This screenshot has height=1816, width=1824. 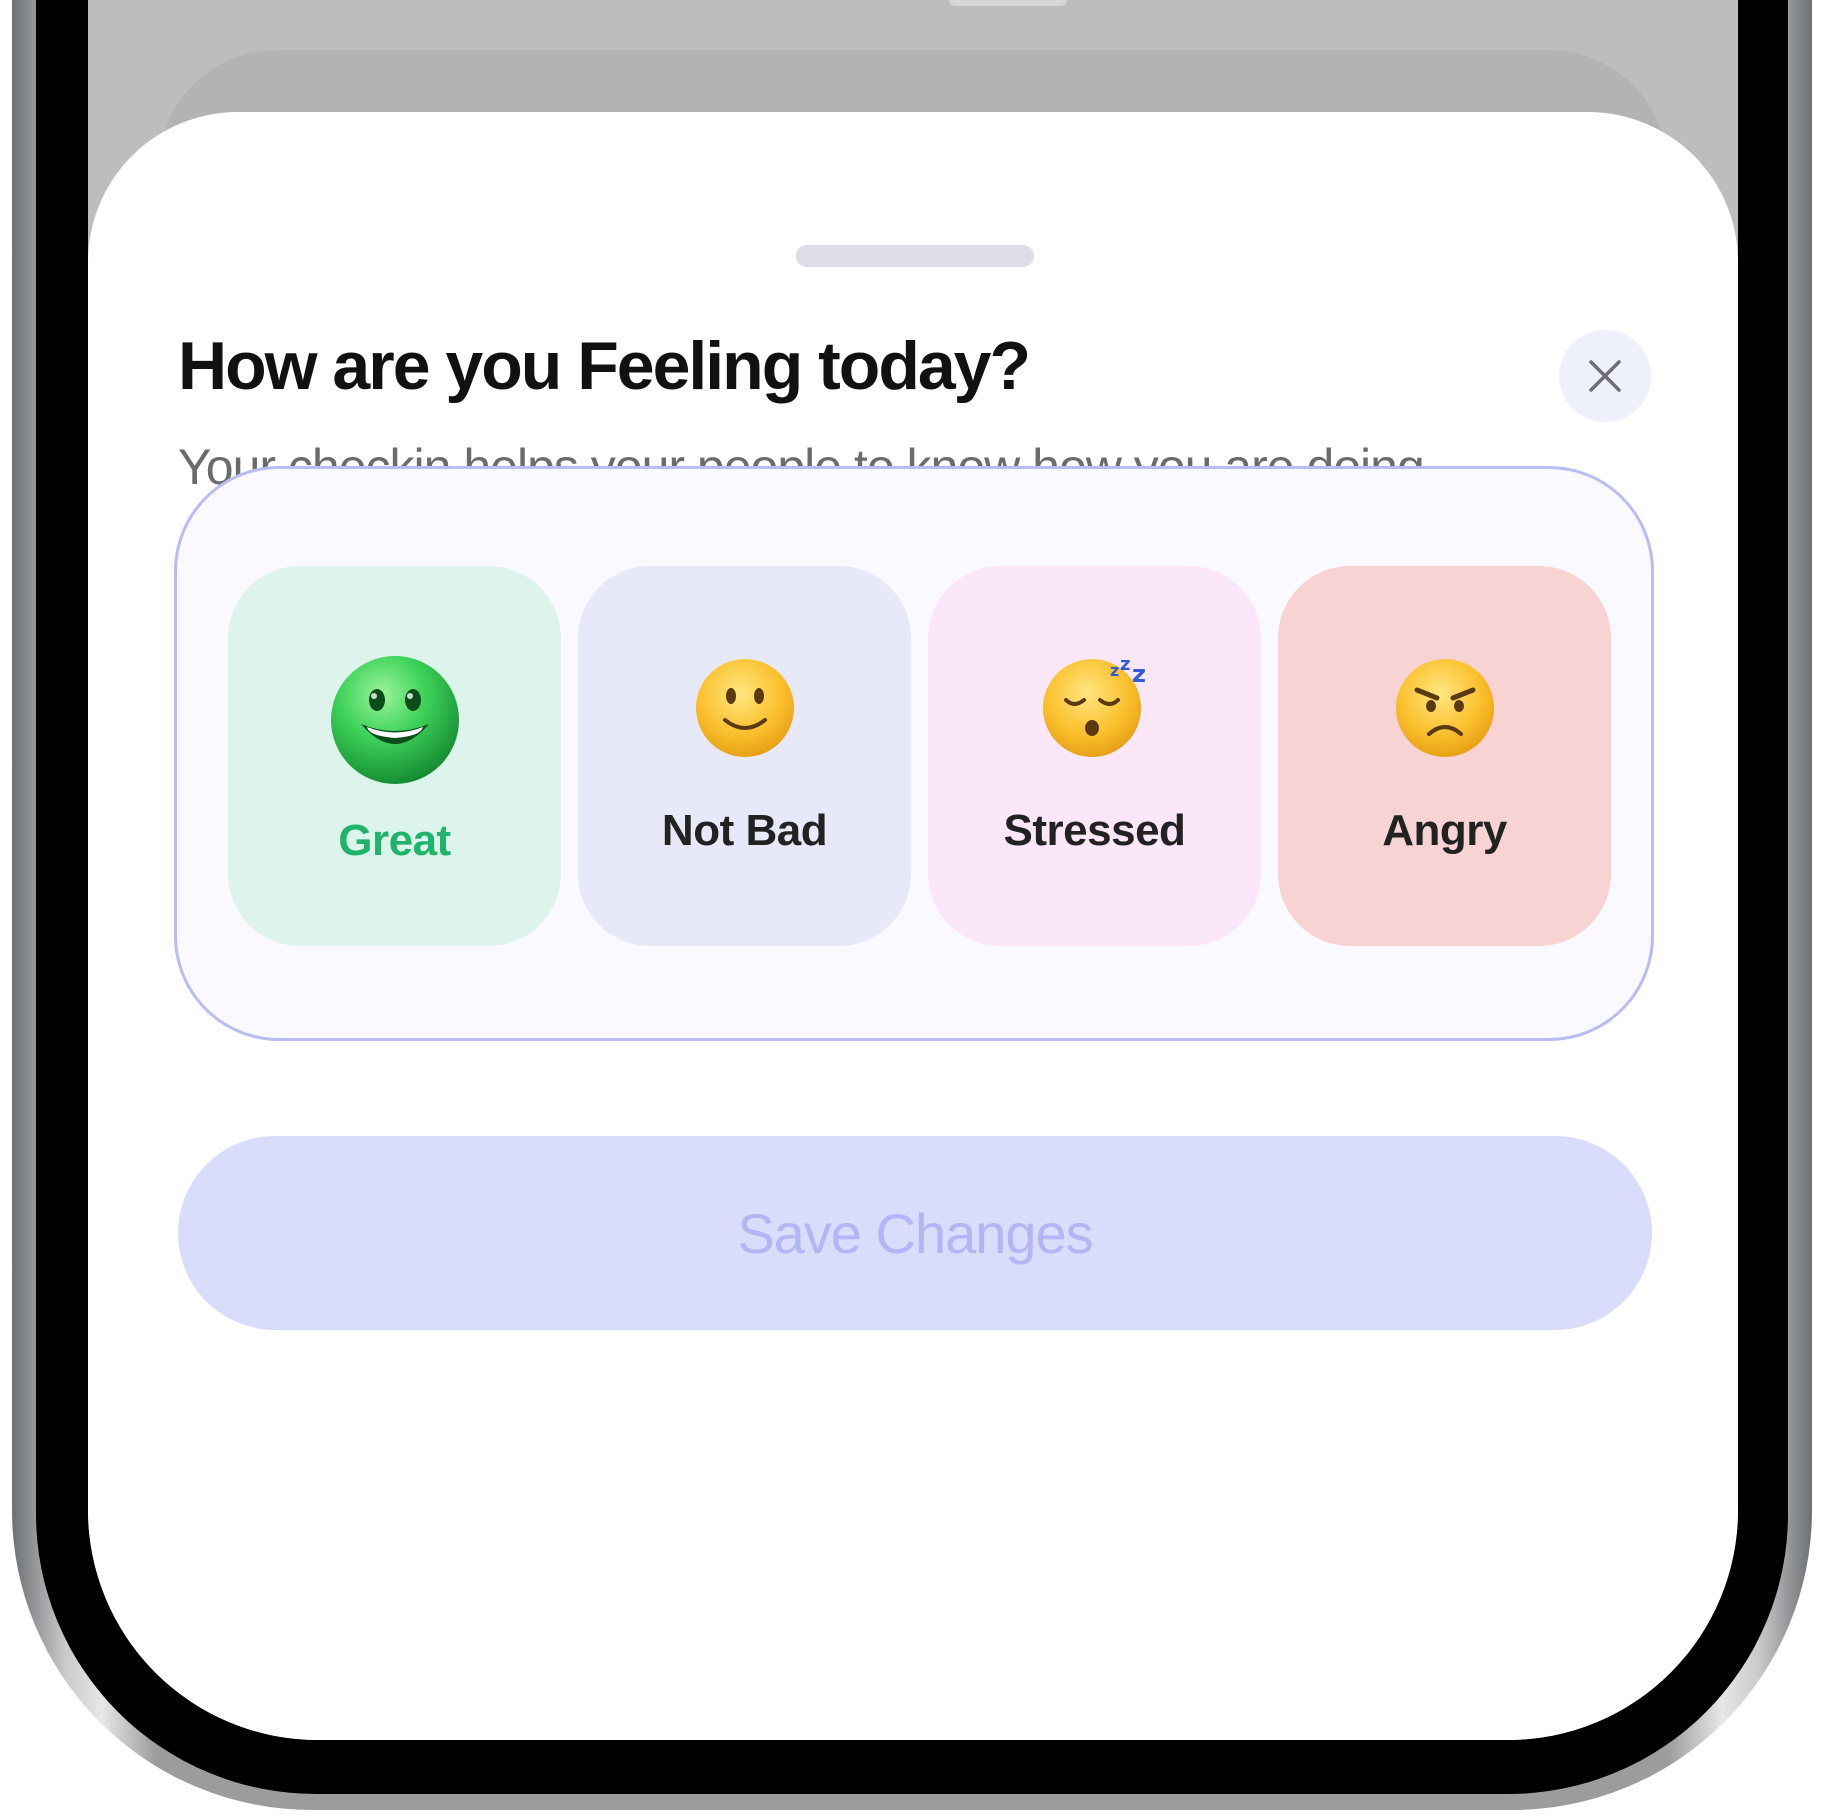 I want to click on mood-label-stressed: Stressed, so click(x=1094, y=830).